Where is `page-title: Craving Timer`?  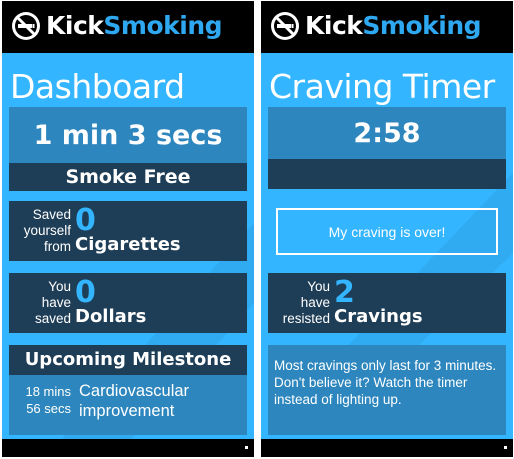 page-title: Craving Timer is located at coordinates (382, 86).